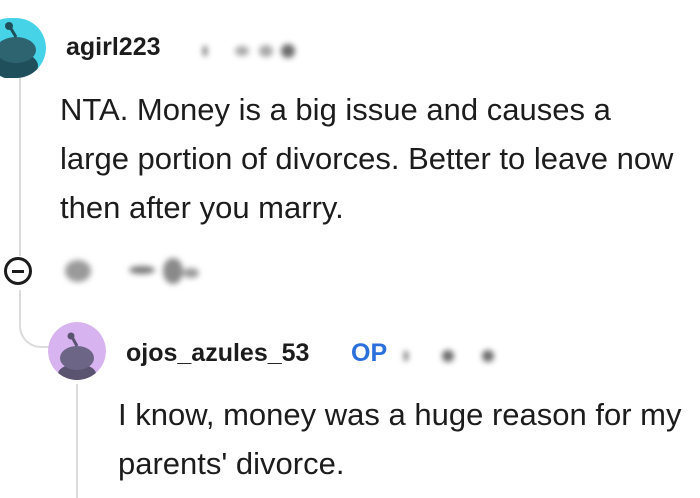 The width and height of the screenshot is (700, 498). I want to click on collapse-minus-icon, so click(18, 271).